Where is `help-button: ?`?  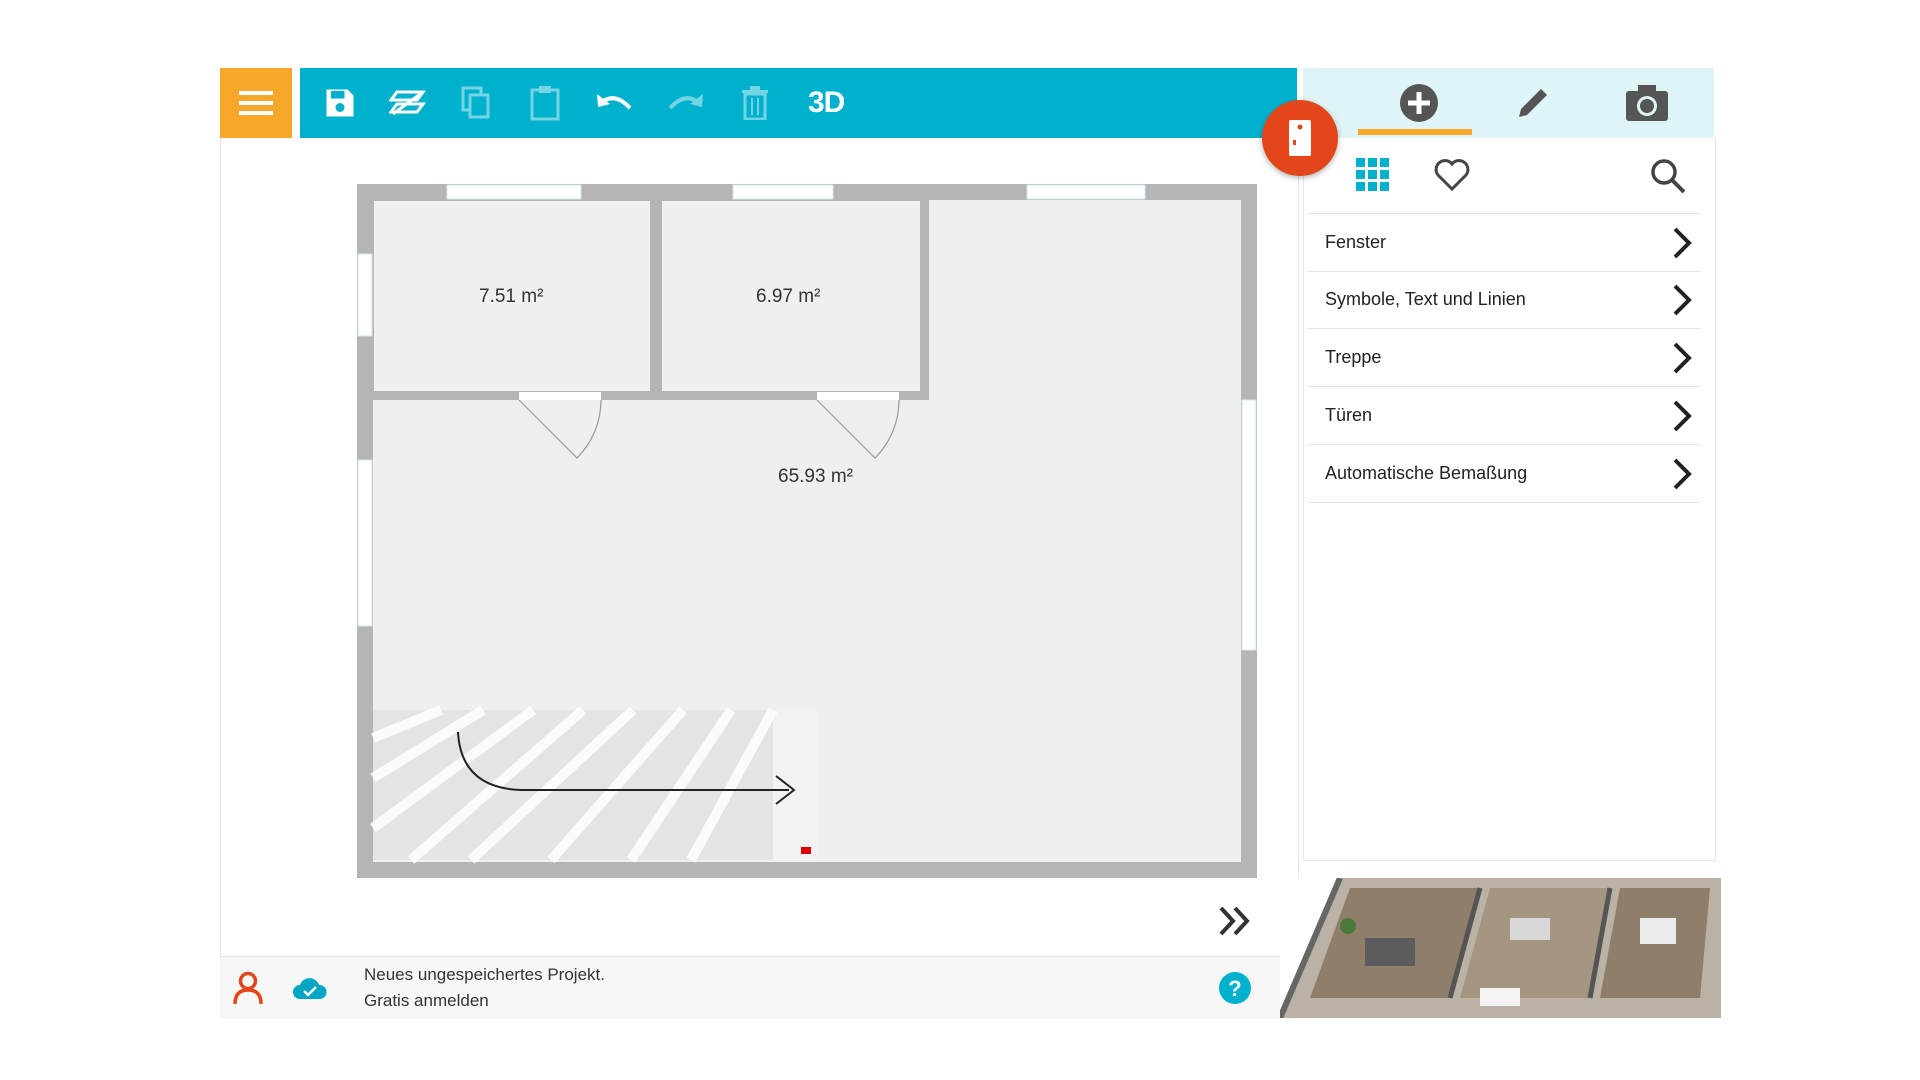 help-button: ? is located at coordinates (1235, 990).